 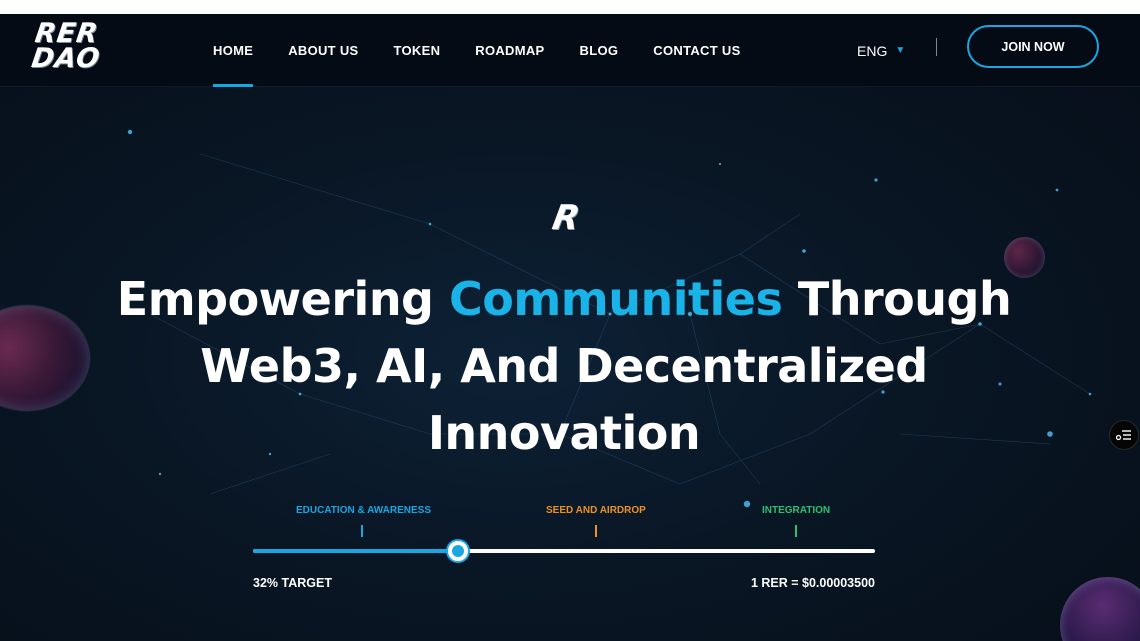 I want to click on headline-accent: Communities, so click(x=616, y=299).